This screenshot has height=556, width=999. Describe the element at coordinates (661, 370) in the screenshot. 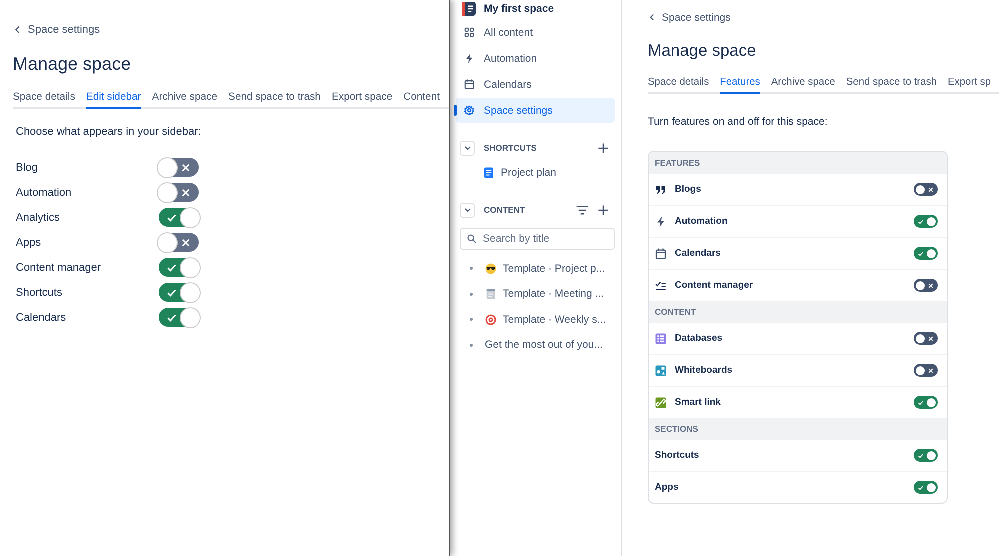

I see `whiteboard-icon` at that location.